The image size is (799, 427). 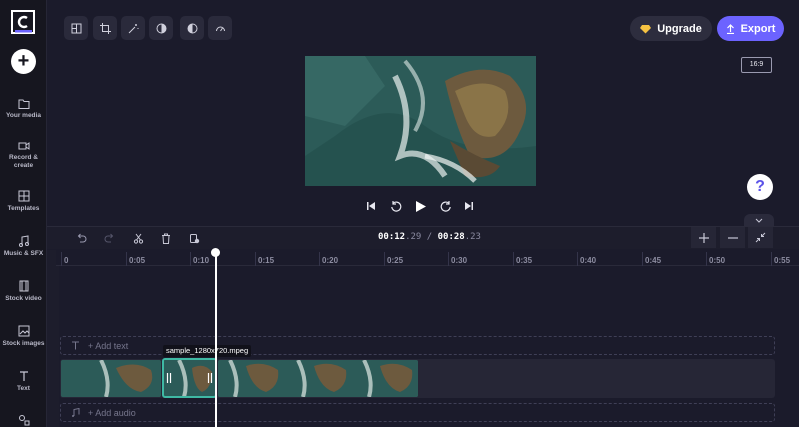 I want to click on collapse-timeline-button, so click(x=759, y=220).